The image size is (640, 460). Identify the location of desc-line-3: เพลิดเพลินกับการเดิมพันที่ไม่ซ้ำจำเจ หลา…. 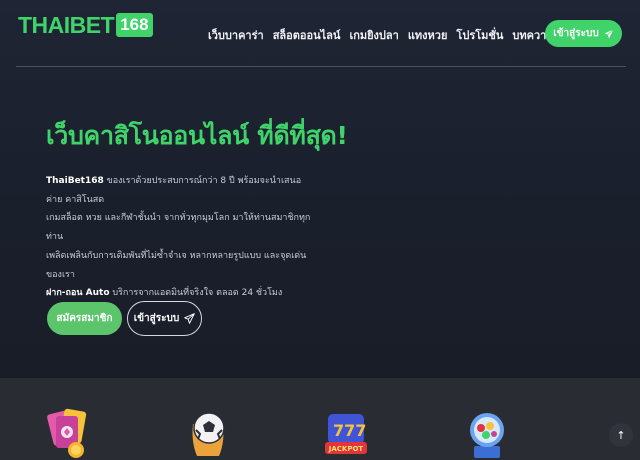
(176, 265).